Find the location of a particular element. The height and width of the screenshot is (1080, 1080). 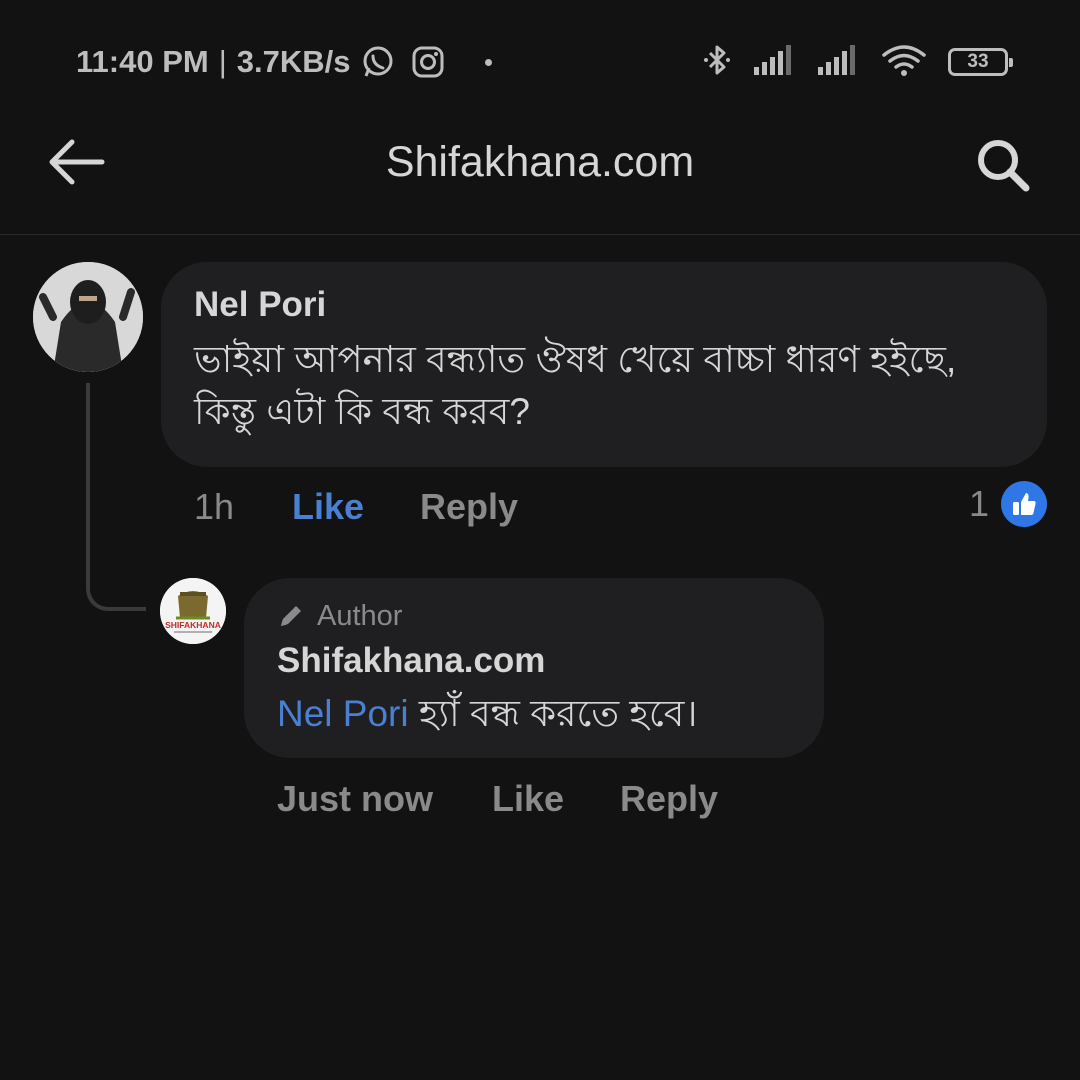

status-bar: 11:40 PM | 3.7KB/s 33 is located at coordinates (540, 60).